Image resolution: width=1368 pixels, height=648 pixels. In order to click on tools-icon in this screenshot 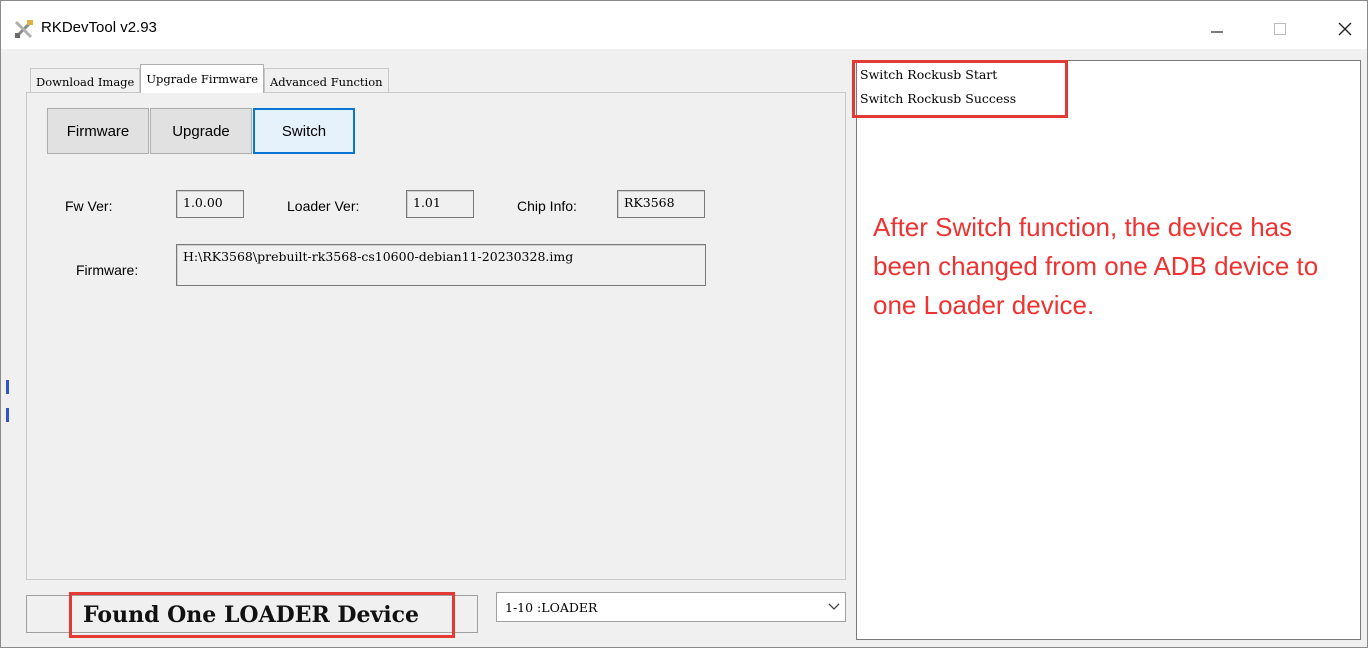, I will do `click(23, 29)`.